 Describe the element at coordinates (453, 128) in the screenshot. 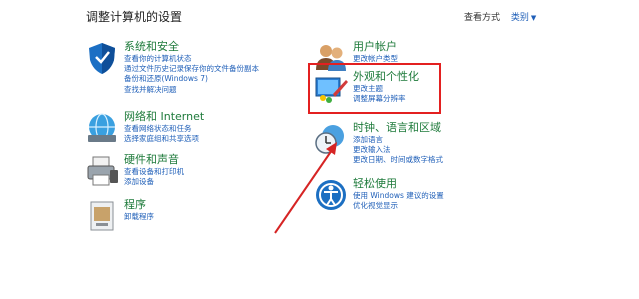

I see `category-heading: 时钟、语言和区域` at that location.